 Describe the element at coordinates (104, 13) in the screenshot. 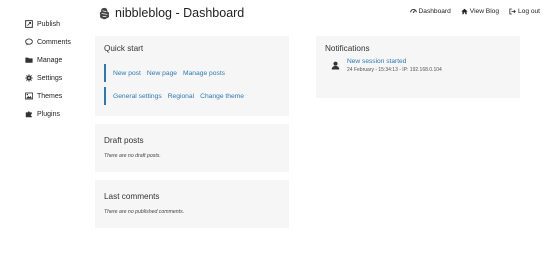

I see `nibbleblog-logo-icon` at that location.